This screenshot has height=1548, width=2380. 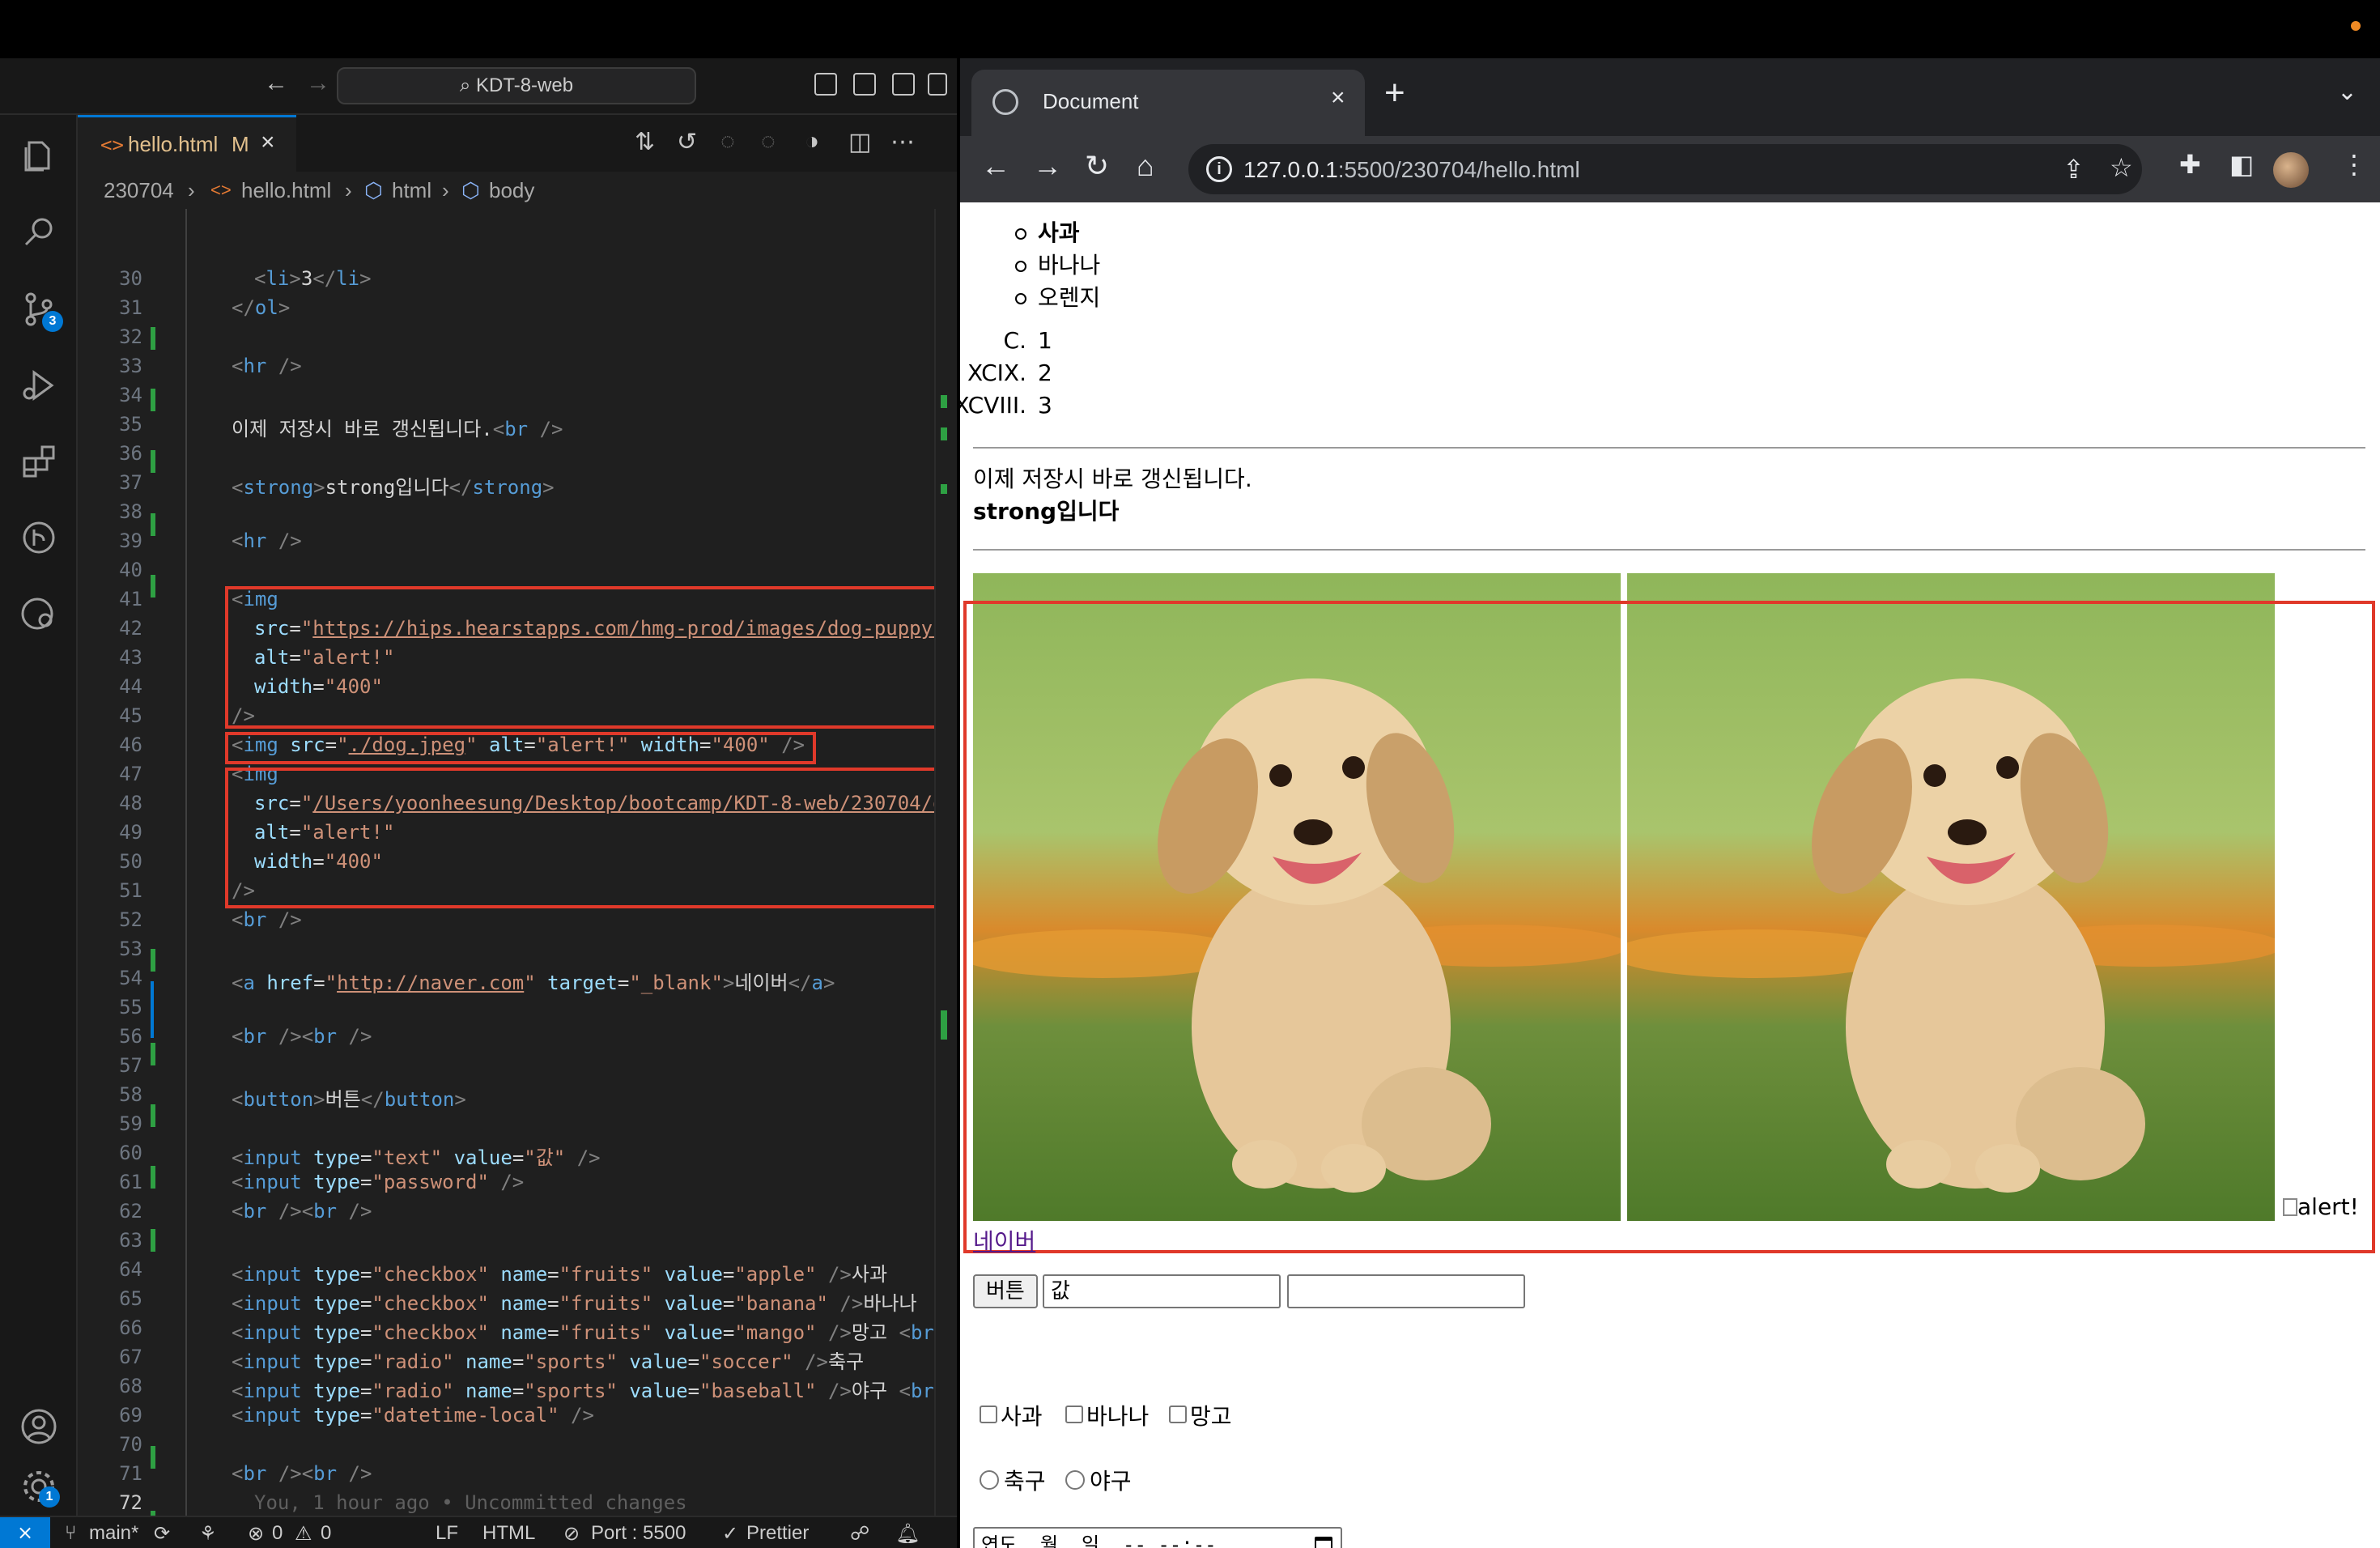 I want to click on previous-change-icon: ◌, so click(x=728, y=141).